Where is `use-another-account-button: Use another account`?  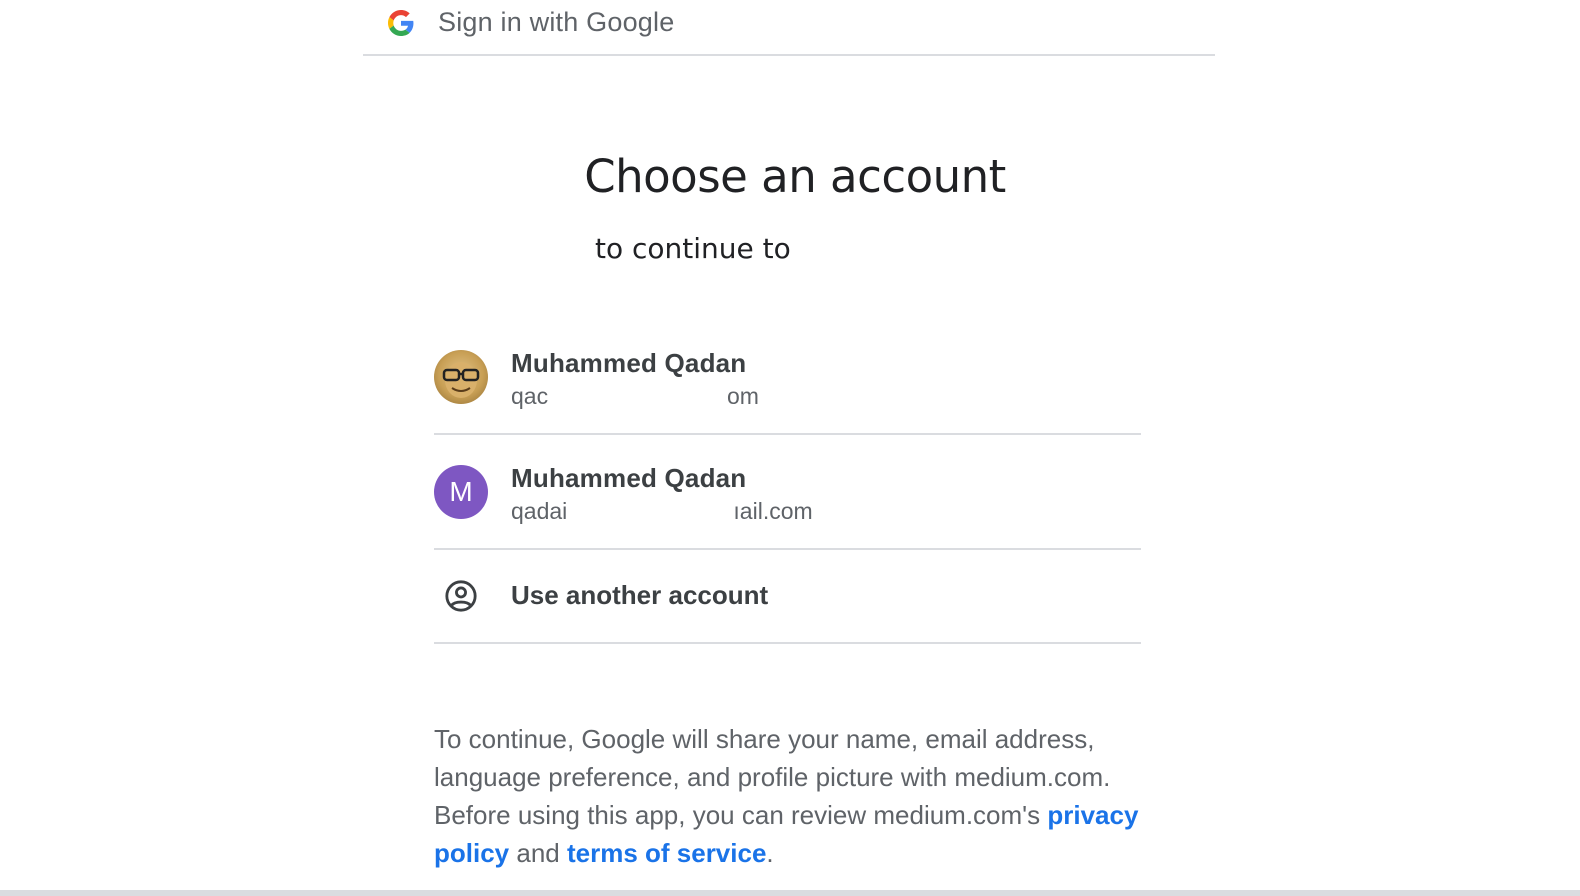
use-another-account-button: Use another account is located at coordinates (787, 597).